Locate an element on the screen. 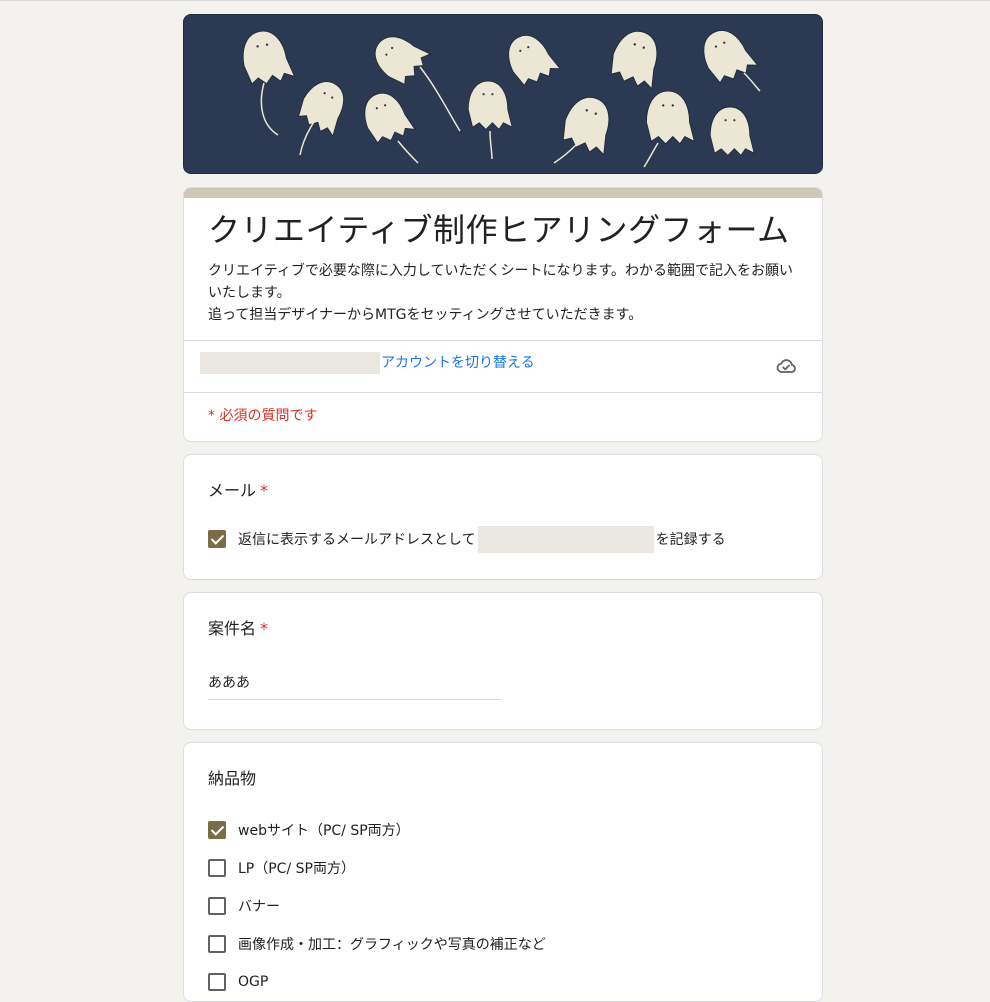 This screenshot has width=990, height=1002. email-address-redacted is located at coordinates (565, 539).